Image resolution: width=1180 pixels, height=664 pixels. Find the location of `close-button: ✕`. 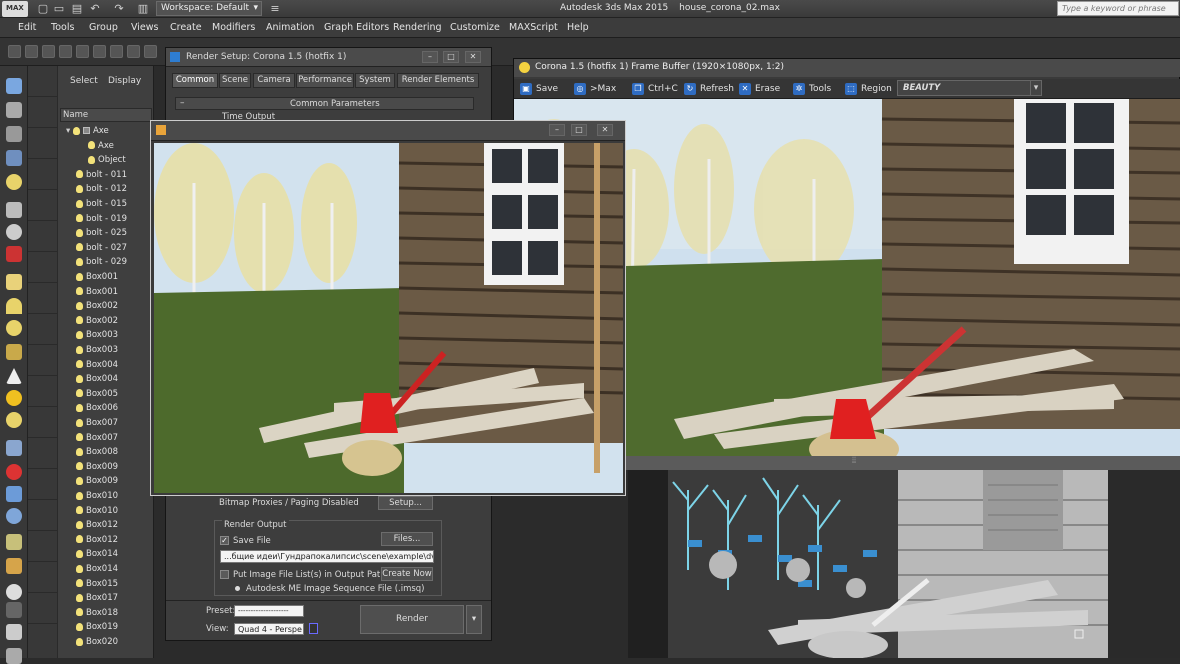

close-button: ✕ is located at coordinates (473, 57).